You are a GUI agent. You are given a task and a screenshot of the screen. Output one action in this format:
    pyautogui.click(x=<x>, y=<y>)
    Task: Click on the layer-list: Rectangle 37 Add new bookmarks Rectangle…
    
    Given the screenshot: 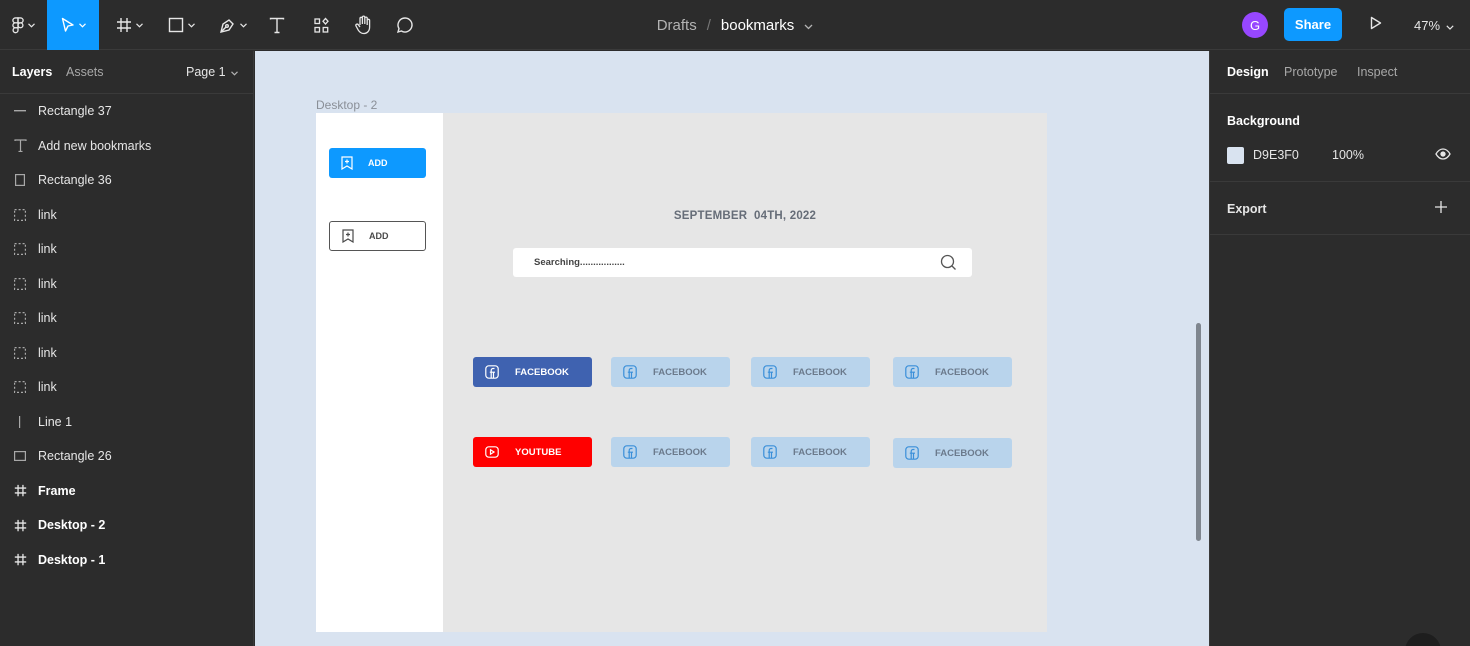 What is the action you would take?
    pyautogui.click(x=127, y=335)
    